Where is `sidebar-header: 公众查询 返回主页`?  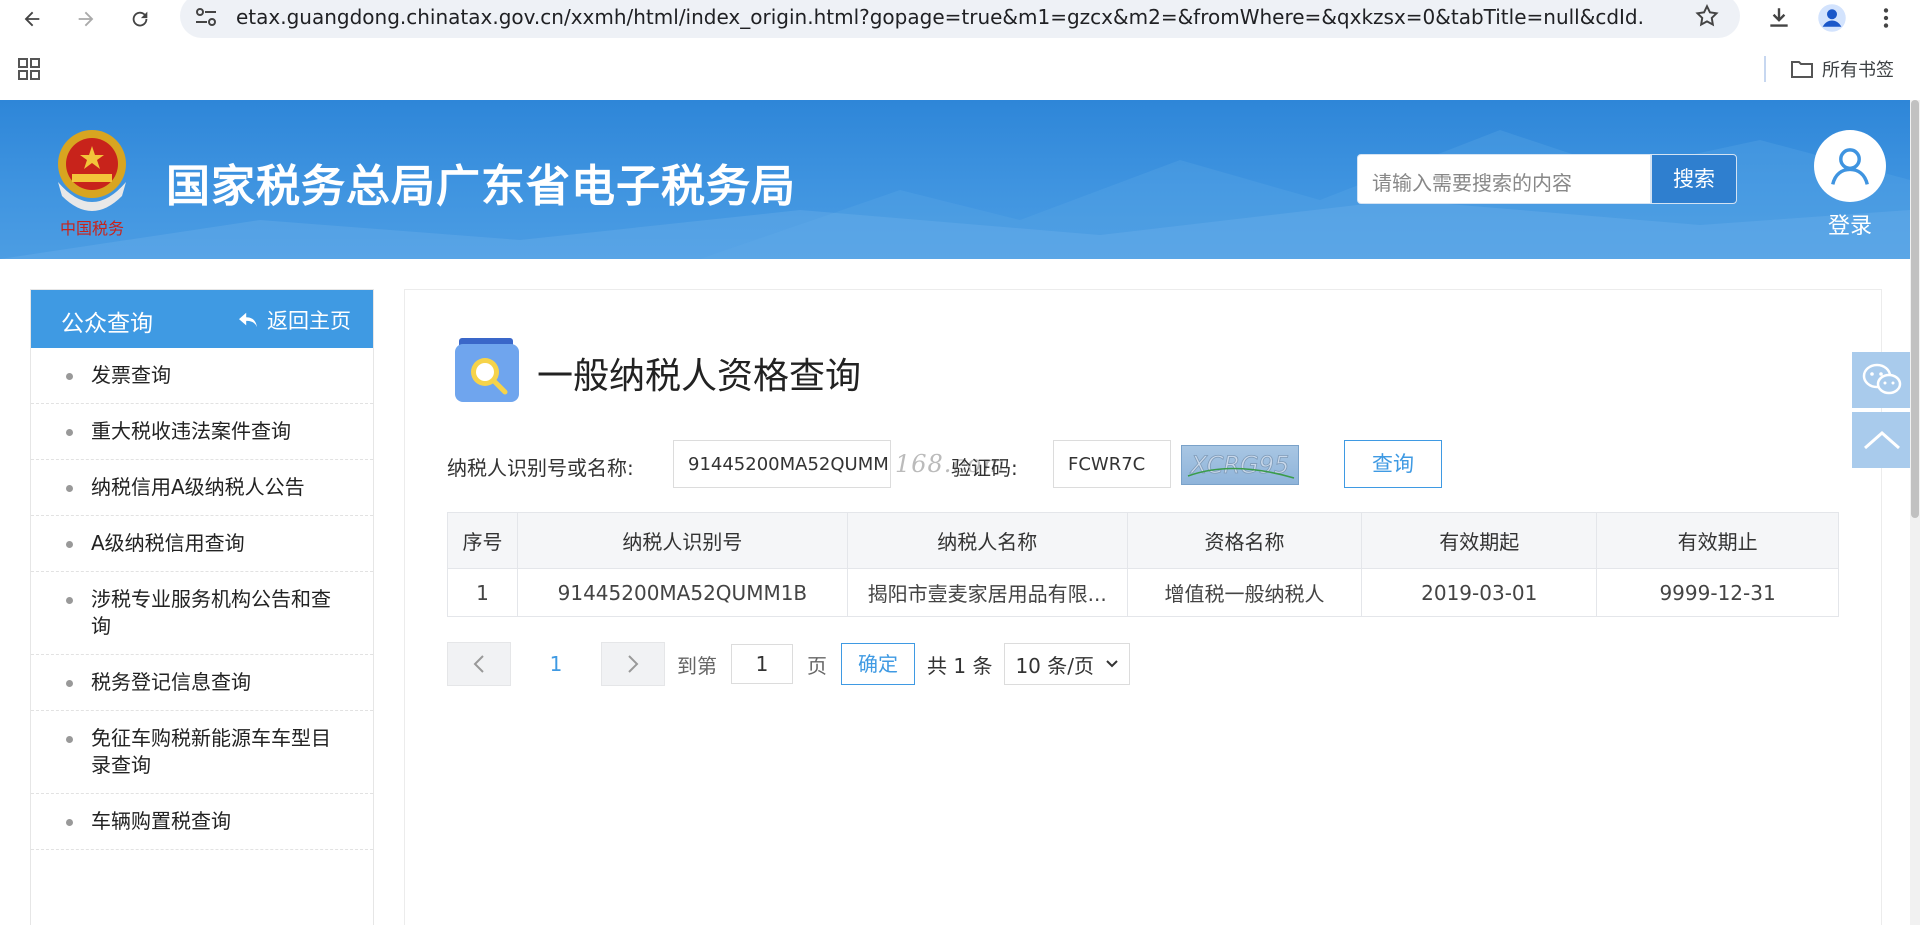 sidebar-header: 公众查询 返回主页 is located at coordinates (202, 319).